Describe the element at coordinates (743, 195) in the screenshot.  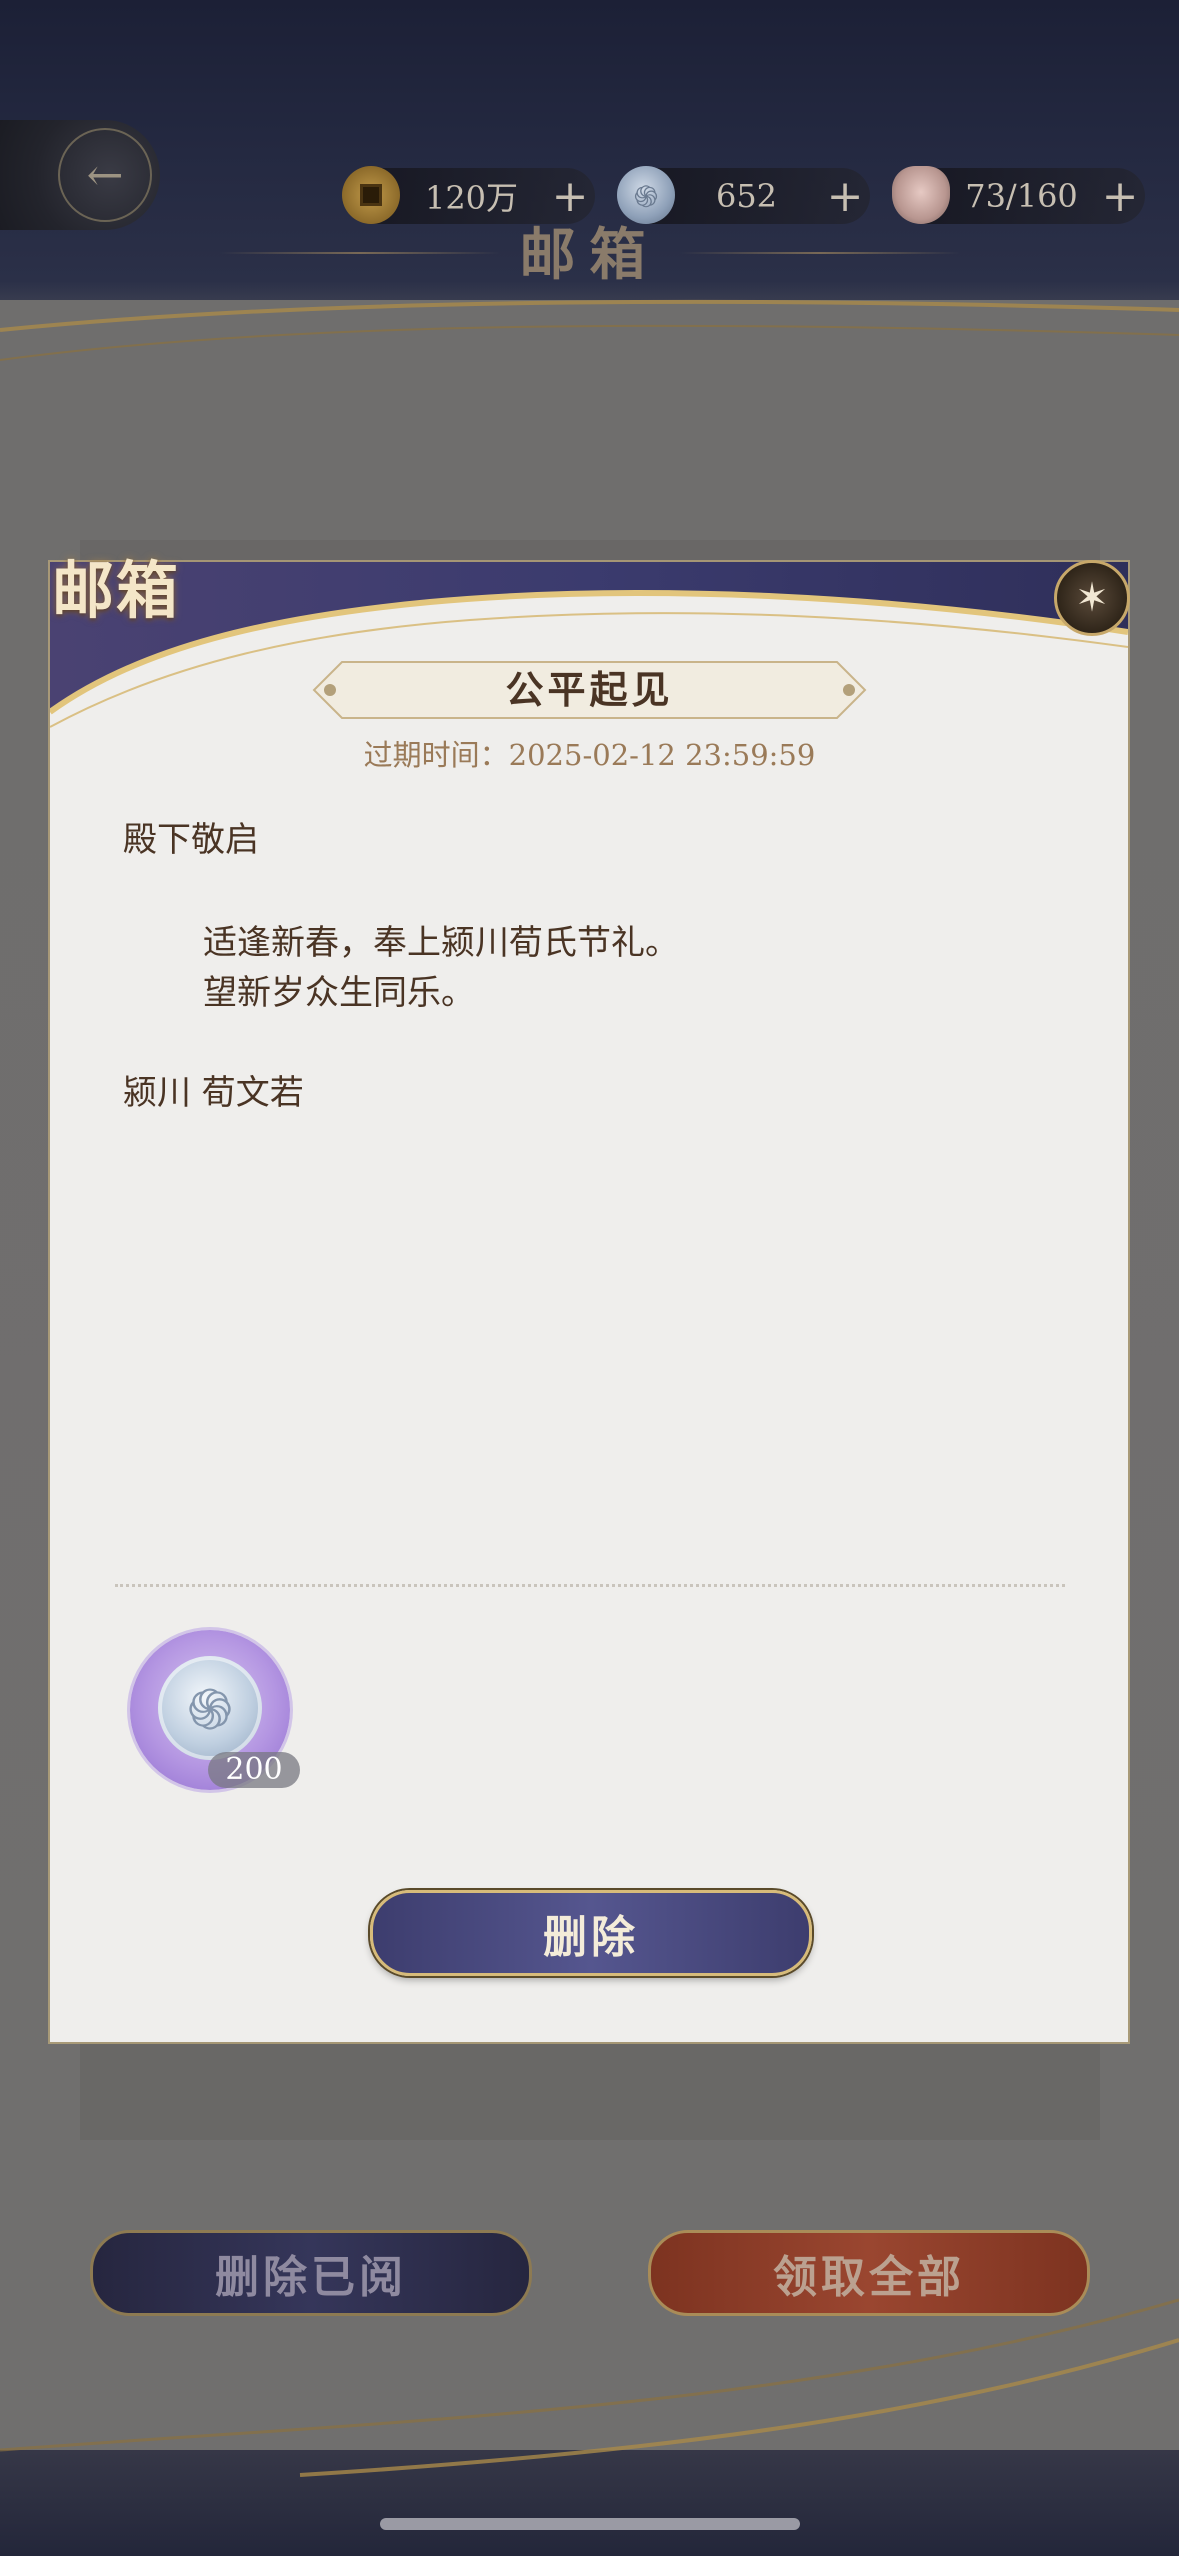
I see `resource-jade: ֍ 652 +` at that location.